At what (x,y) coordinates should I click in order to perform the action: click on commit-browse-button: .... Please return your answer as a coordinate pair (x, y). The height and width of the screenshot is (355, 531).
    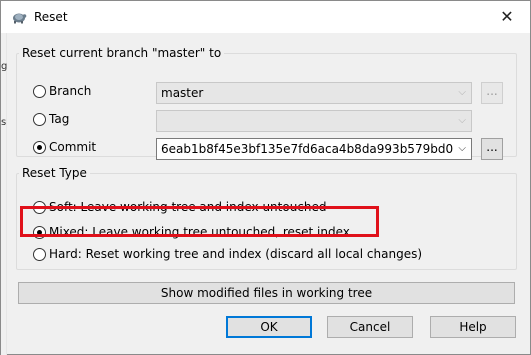
    Looking at the image, I should click on (492, 149).